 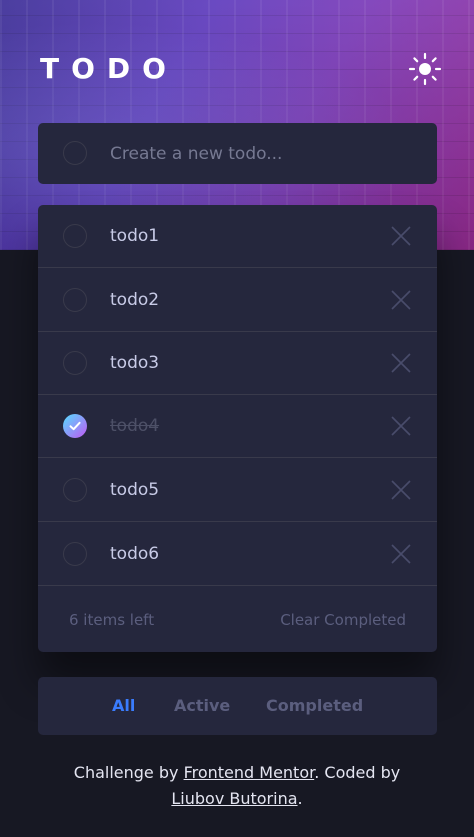 I want to click on filter-completed-button: Completed, so click(x=314, y=706).